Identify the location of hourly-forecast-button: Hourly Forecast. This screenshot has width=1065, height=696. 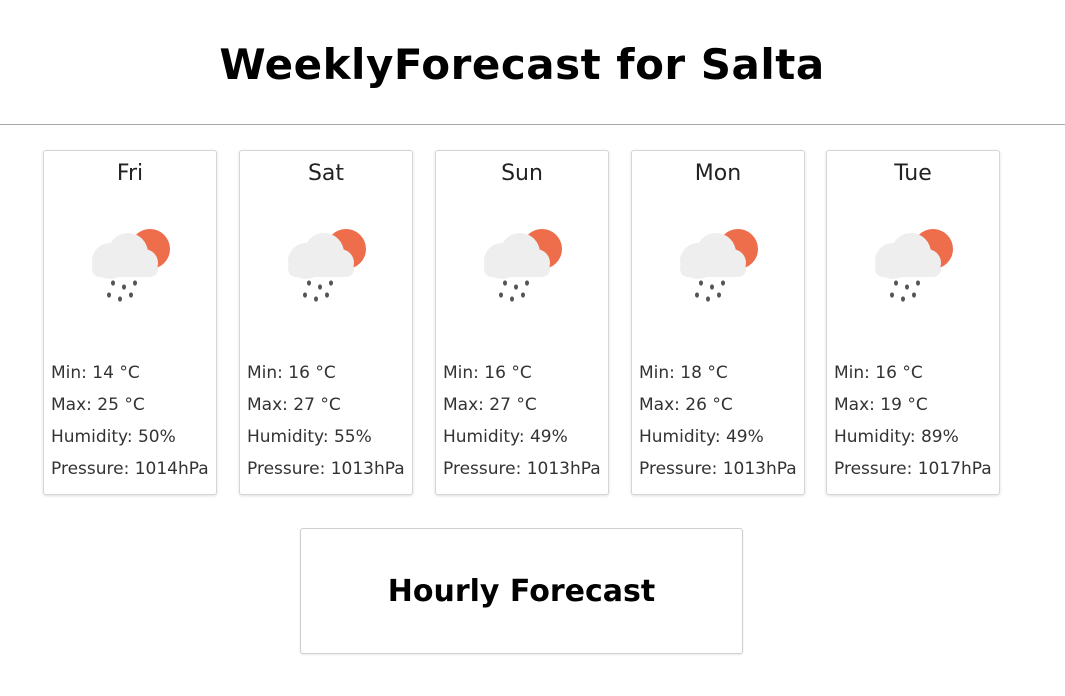
(521, 591).